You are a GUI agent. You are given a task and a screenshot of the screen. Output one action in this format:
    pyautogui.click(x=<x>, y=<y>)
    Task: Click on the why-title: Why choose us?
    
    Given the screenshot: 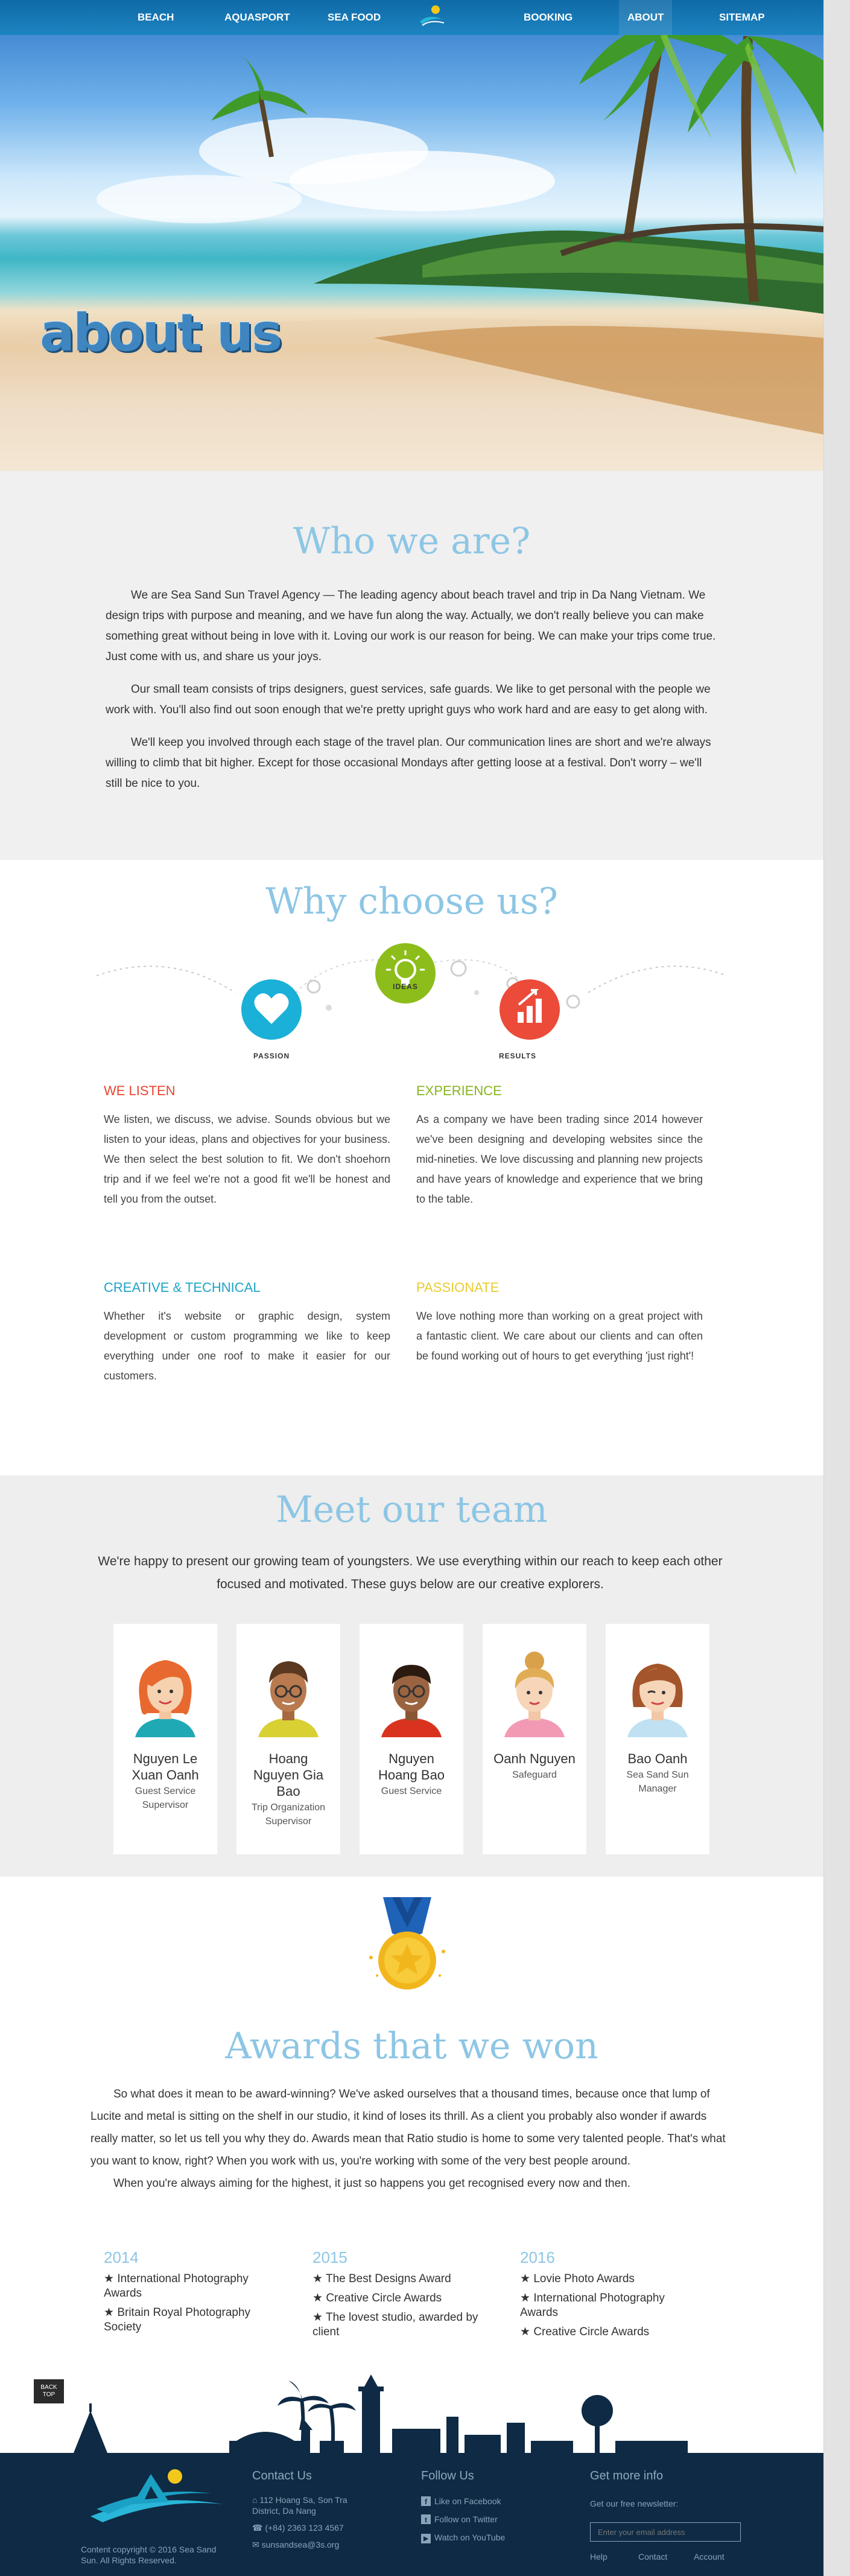 What is the action you would take?
    pyautogui.click(x=411, y=901)
    